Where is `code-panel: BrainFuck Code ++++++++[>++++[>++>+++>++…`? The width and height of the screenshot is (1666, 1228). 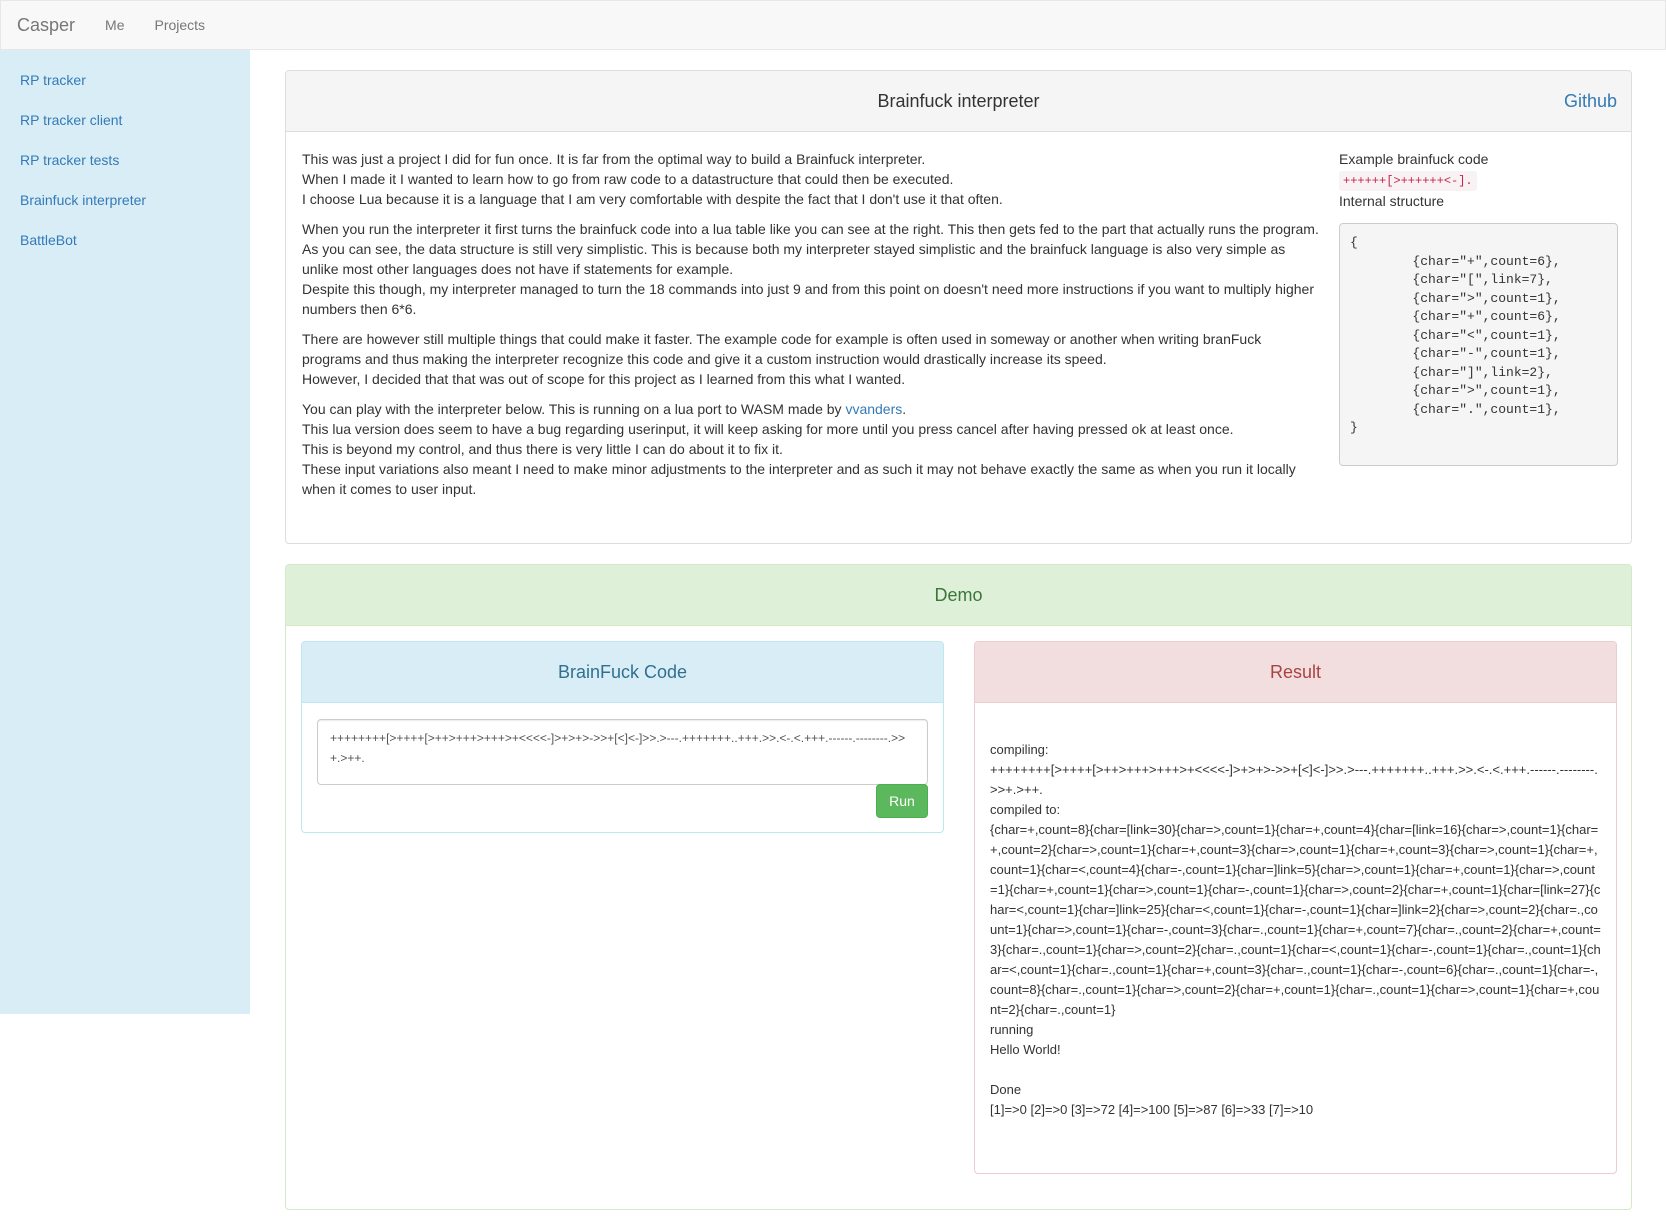
code-panel: BrainFuck Code ++++++++[>++++[>++>+++>++… is located at coordinates (622, 737).